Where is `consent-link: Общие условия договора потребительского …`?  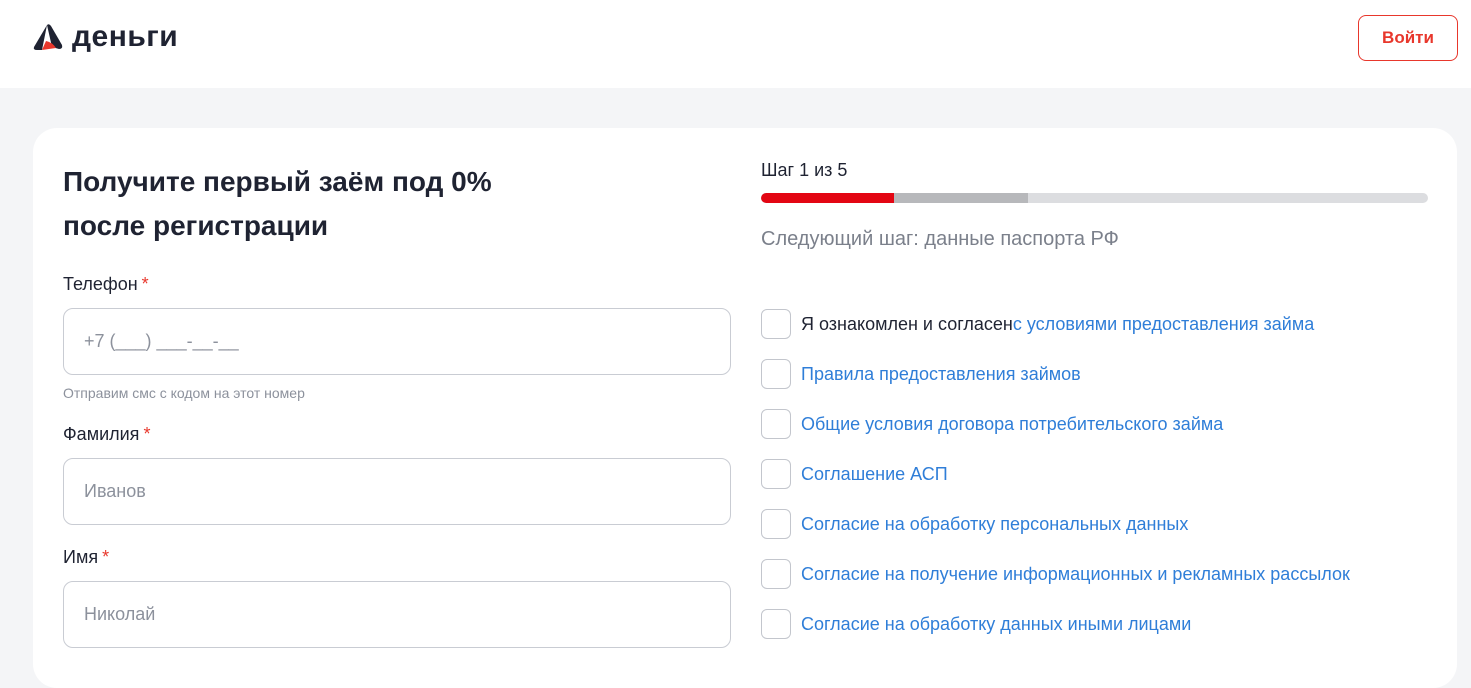
consent-link: Общие условия договора потребительского … is located at coordinates (1012, 424).